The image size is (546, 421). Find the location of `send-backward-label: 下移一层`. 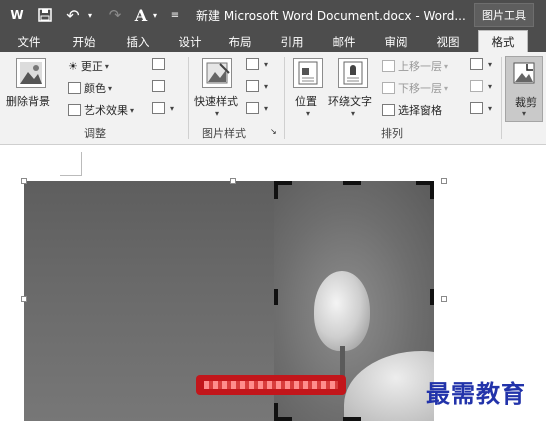

send-backward-label: 下移一层 is located at coordinates (420, 88).